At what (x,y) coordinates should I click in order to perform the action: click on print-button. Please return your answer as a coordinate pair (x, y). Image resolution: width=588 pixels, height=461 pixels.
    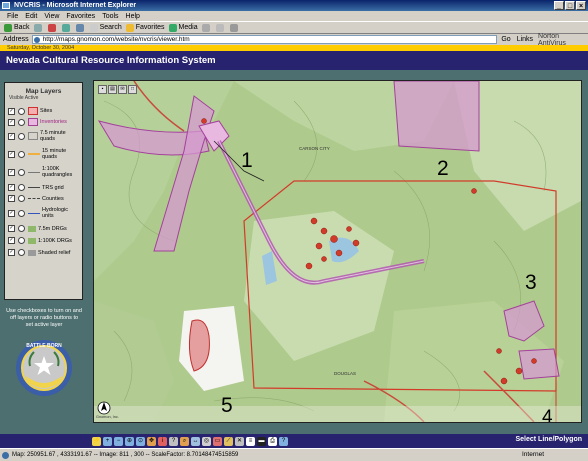
    Looking at the image, I should click on (234, 27).